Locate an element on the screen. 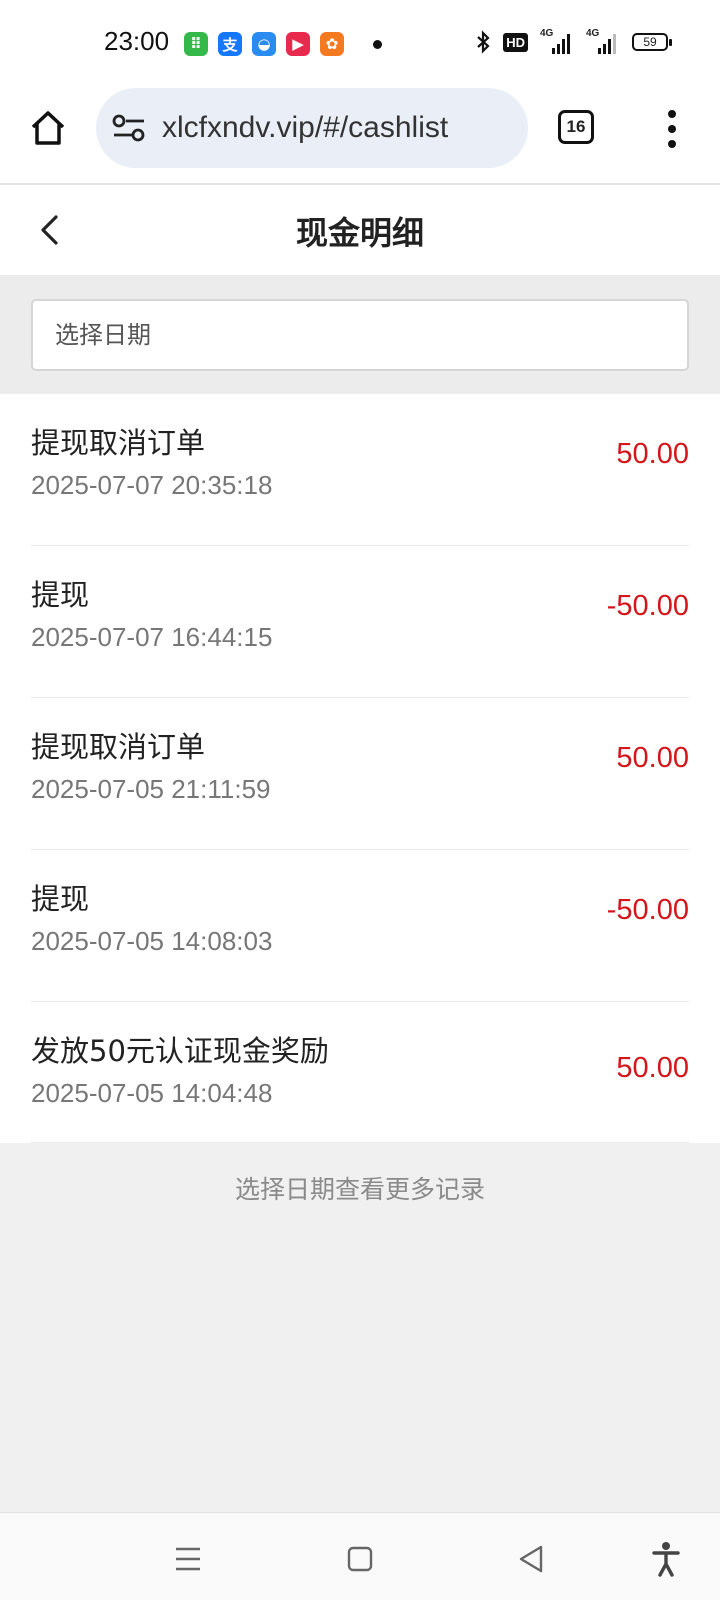 The height and width of the screenshot is (1600, 720). status-bar: 23:00 ⠿ 支 ◒ ▶ ✿ HD 4G 4G 59 is located at coordinates (360, 44).